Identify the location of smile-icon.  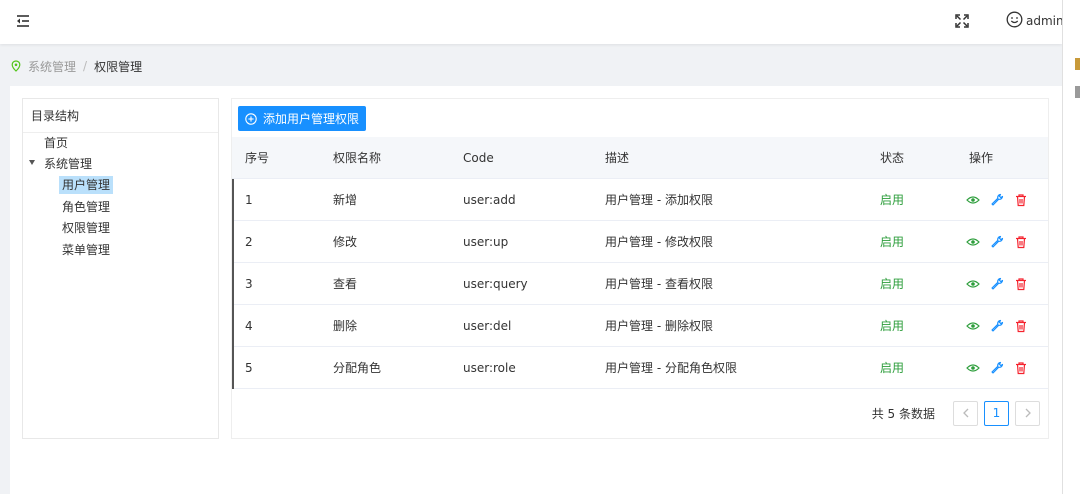
(1014, 21).